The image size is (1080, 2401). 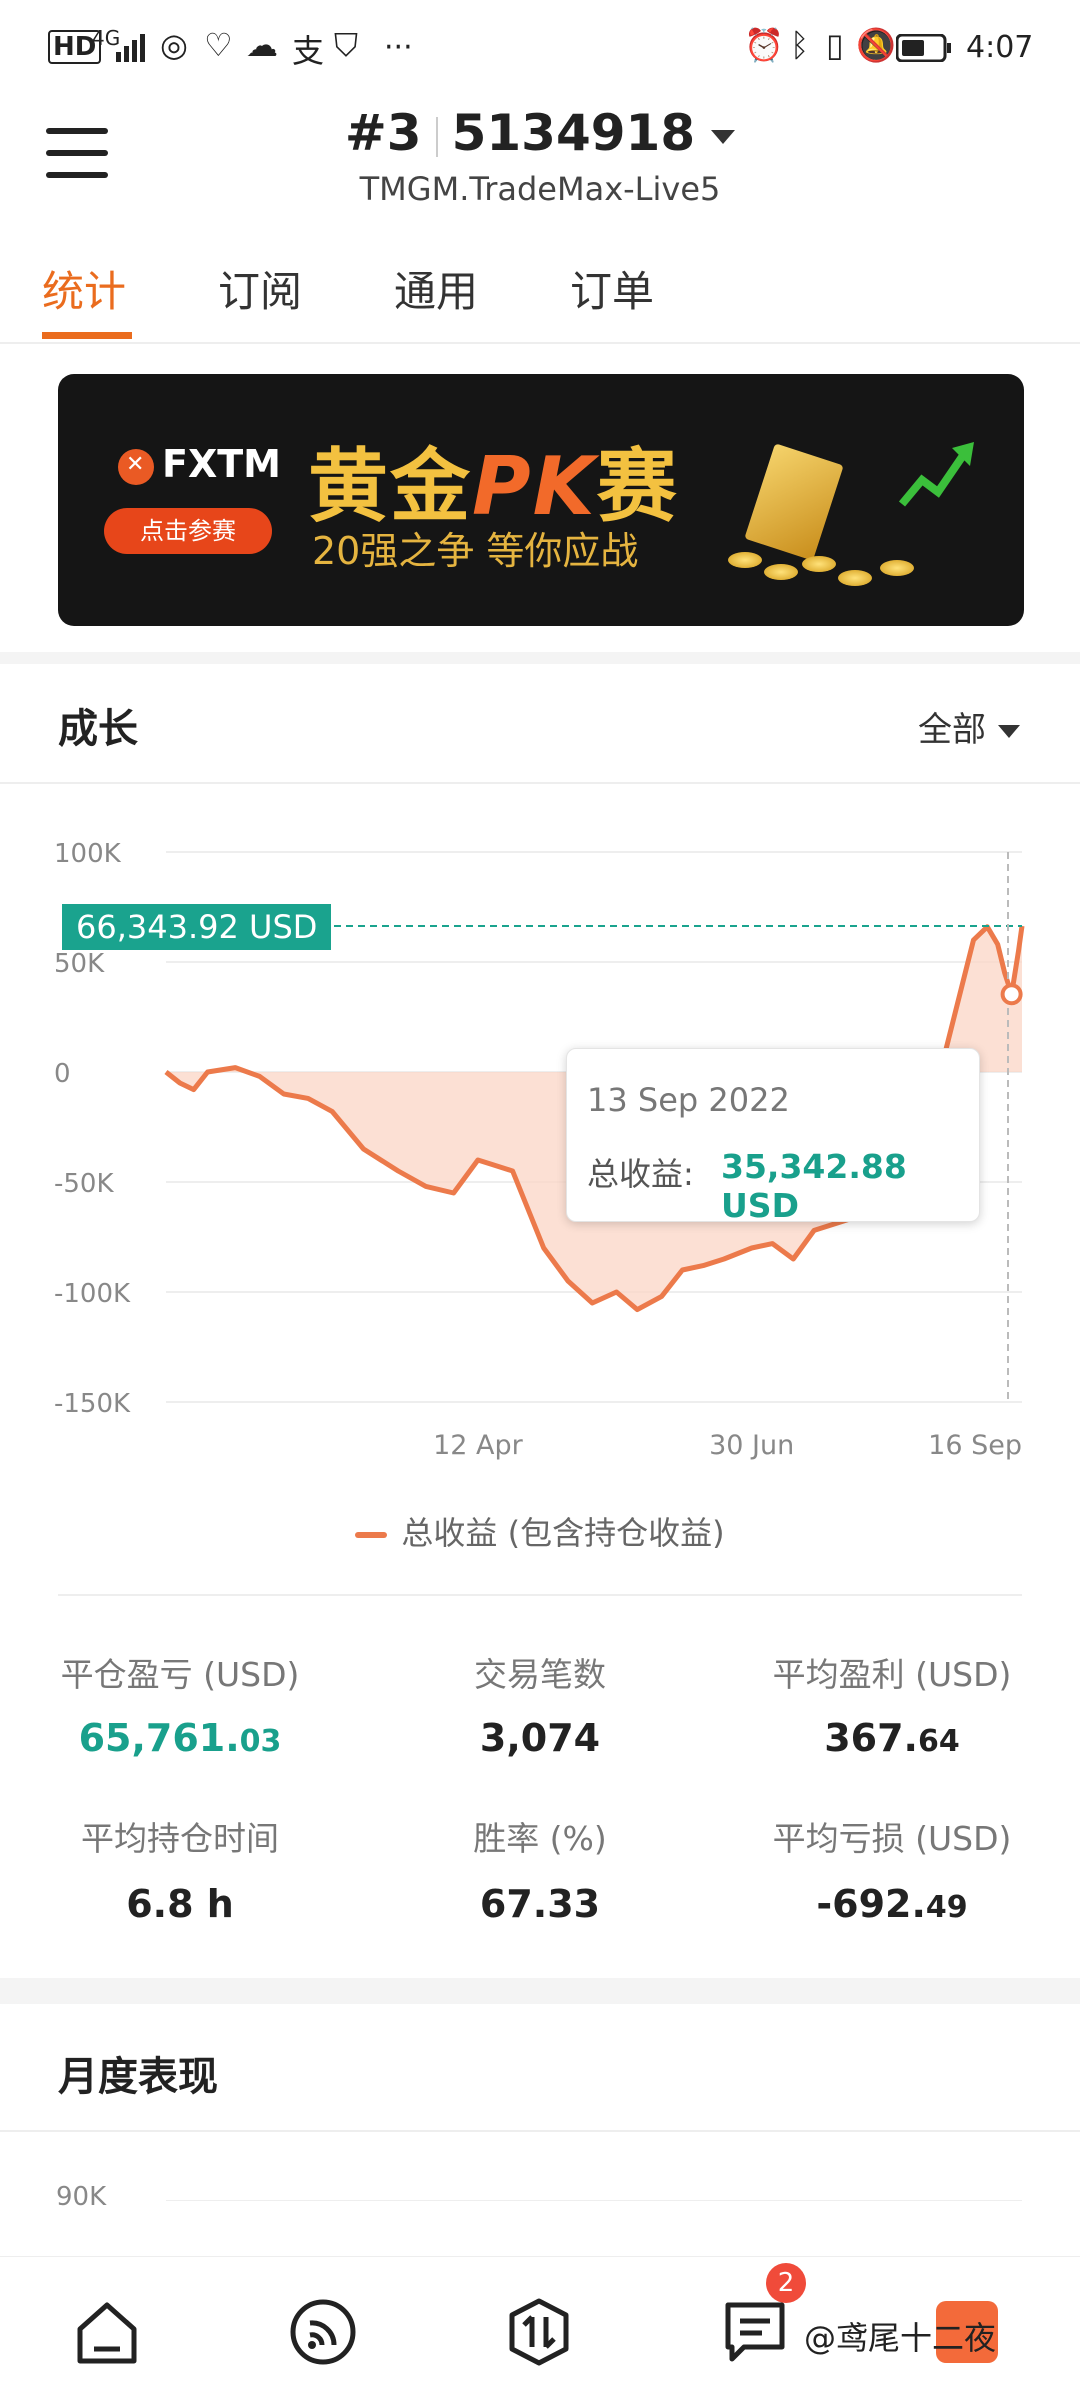 What do you see at coordinates (136, 466) in the screenshot?
I see `fxtm-logo-icon` at bounding box center [136, 466].